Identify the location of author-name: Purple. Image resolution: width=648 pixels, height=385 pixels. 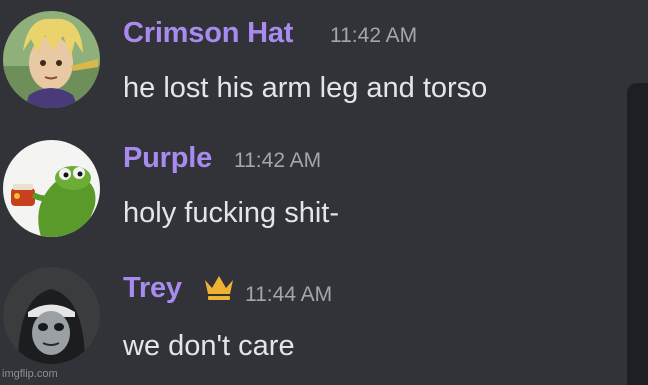
(167, 158).